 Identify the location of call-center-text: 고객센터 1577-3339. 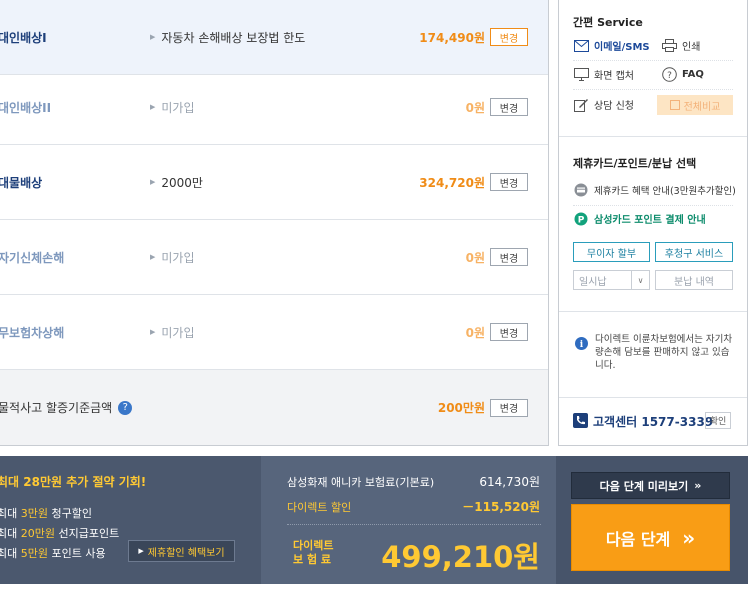
(653, 422).